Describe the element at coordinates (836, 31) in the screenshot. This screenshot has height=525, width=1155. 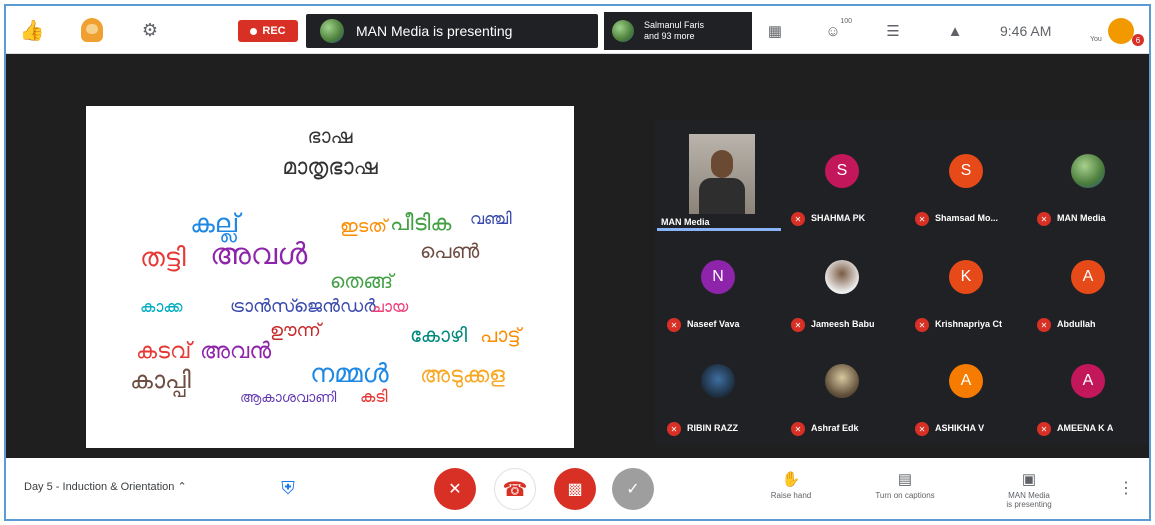
I see `people-icon: ☺ 100` at that location.